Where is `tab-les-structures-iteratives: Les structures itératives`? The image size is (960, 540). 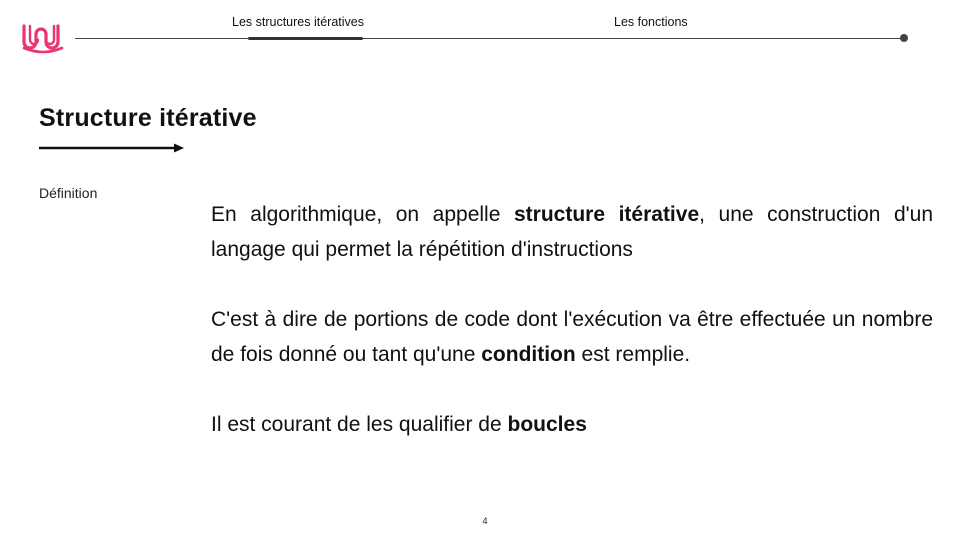 tab-les-structures-iteratives: Les structures itératives is located at coordinates (298, 22).